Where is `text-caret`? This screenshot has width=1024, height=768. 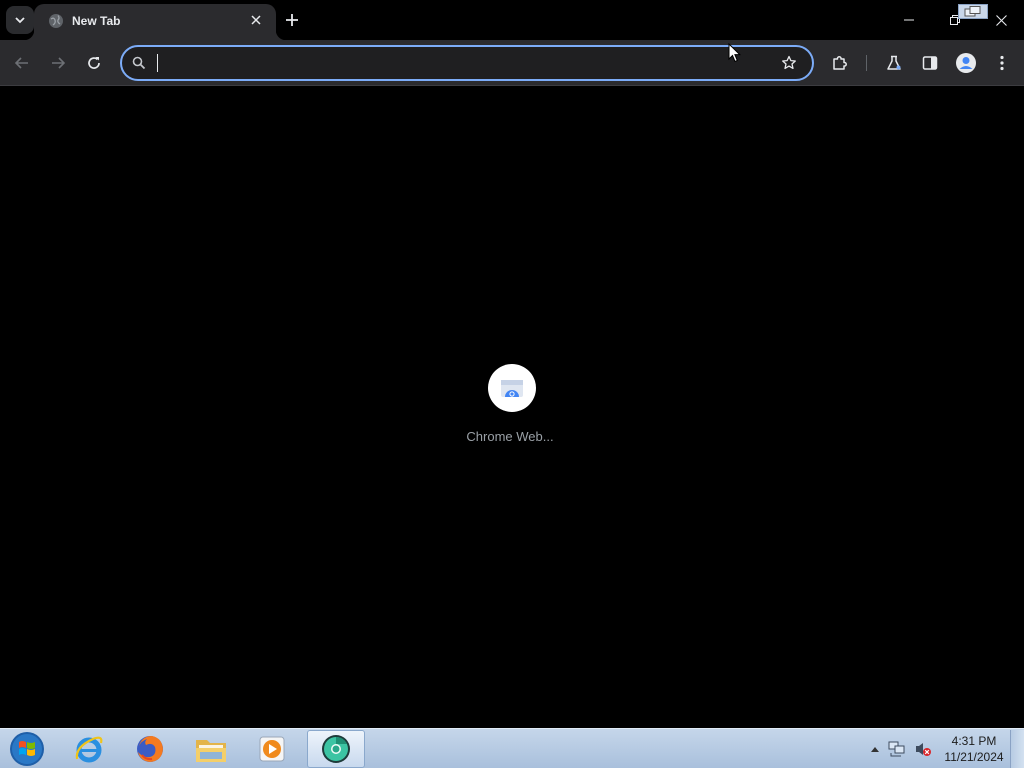
text-caret is located at coordinates (157, 63).